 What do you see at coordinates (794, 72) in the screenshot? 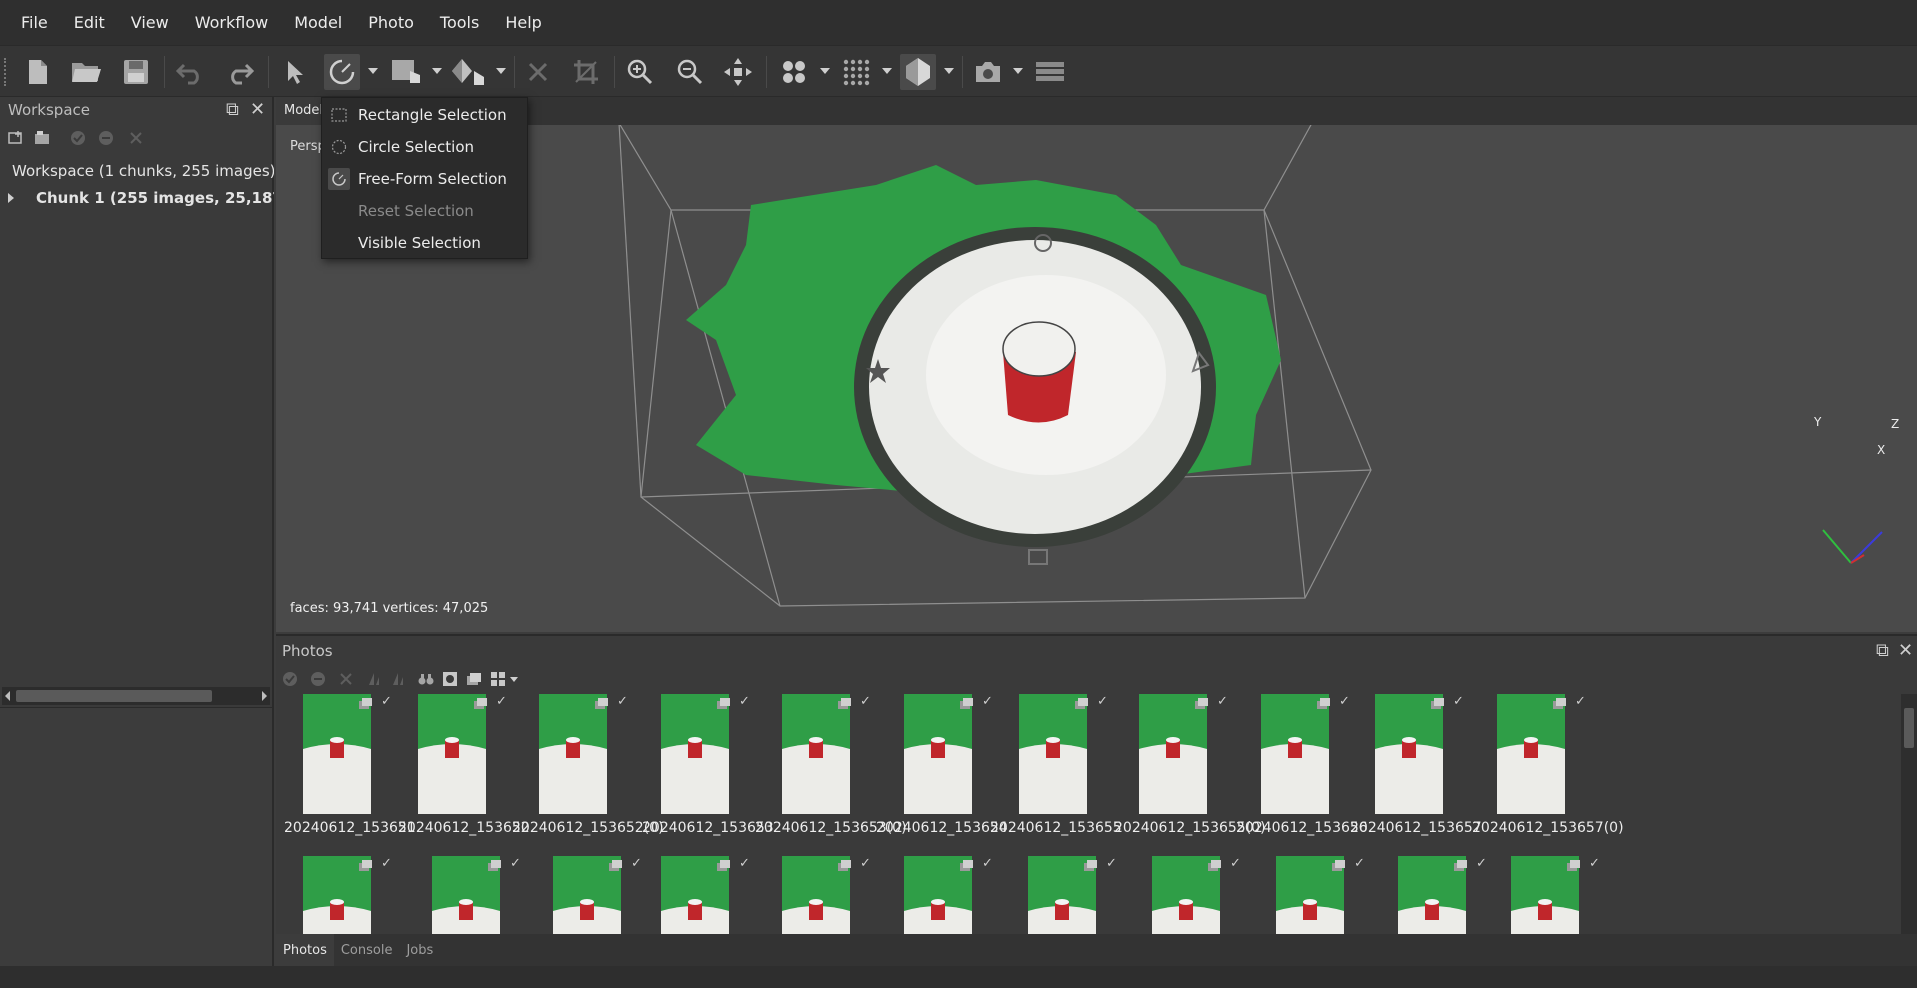
I see `point-cloud-icon` at bounding box center [794, 72].